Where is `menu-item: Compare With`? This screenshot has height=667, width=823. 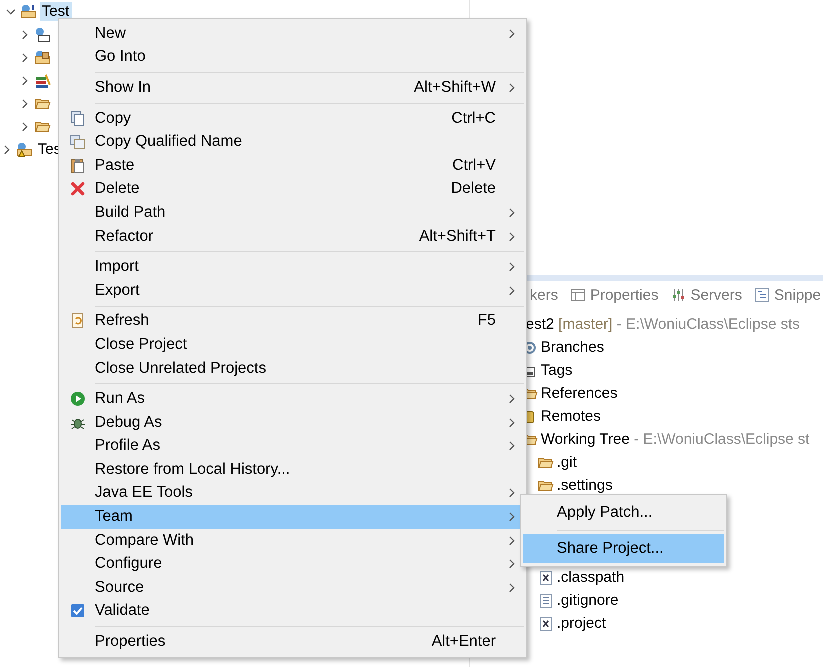 menu-item: Compare With is located at coordinates (292, 540).